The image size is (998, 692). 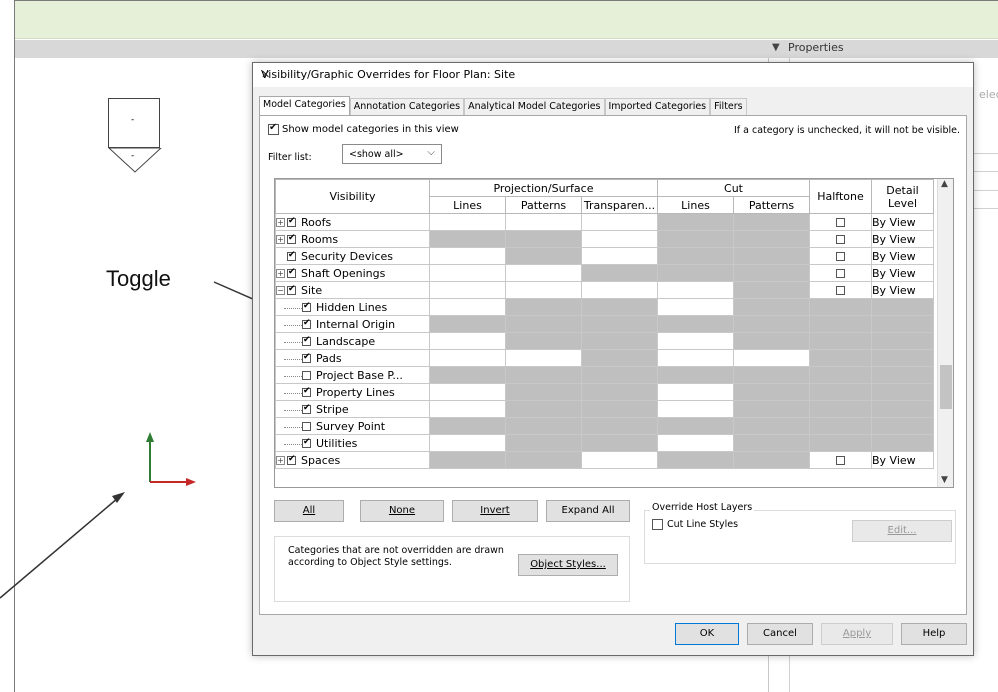 I want to click on table-row: Hidden Lines, so click(x=604, y=307).